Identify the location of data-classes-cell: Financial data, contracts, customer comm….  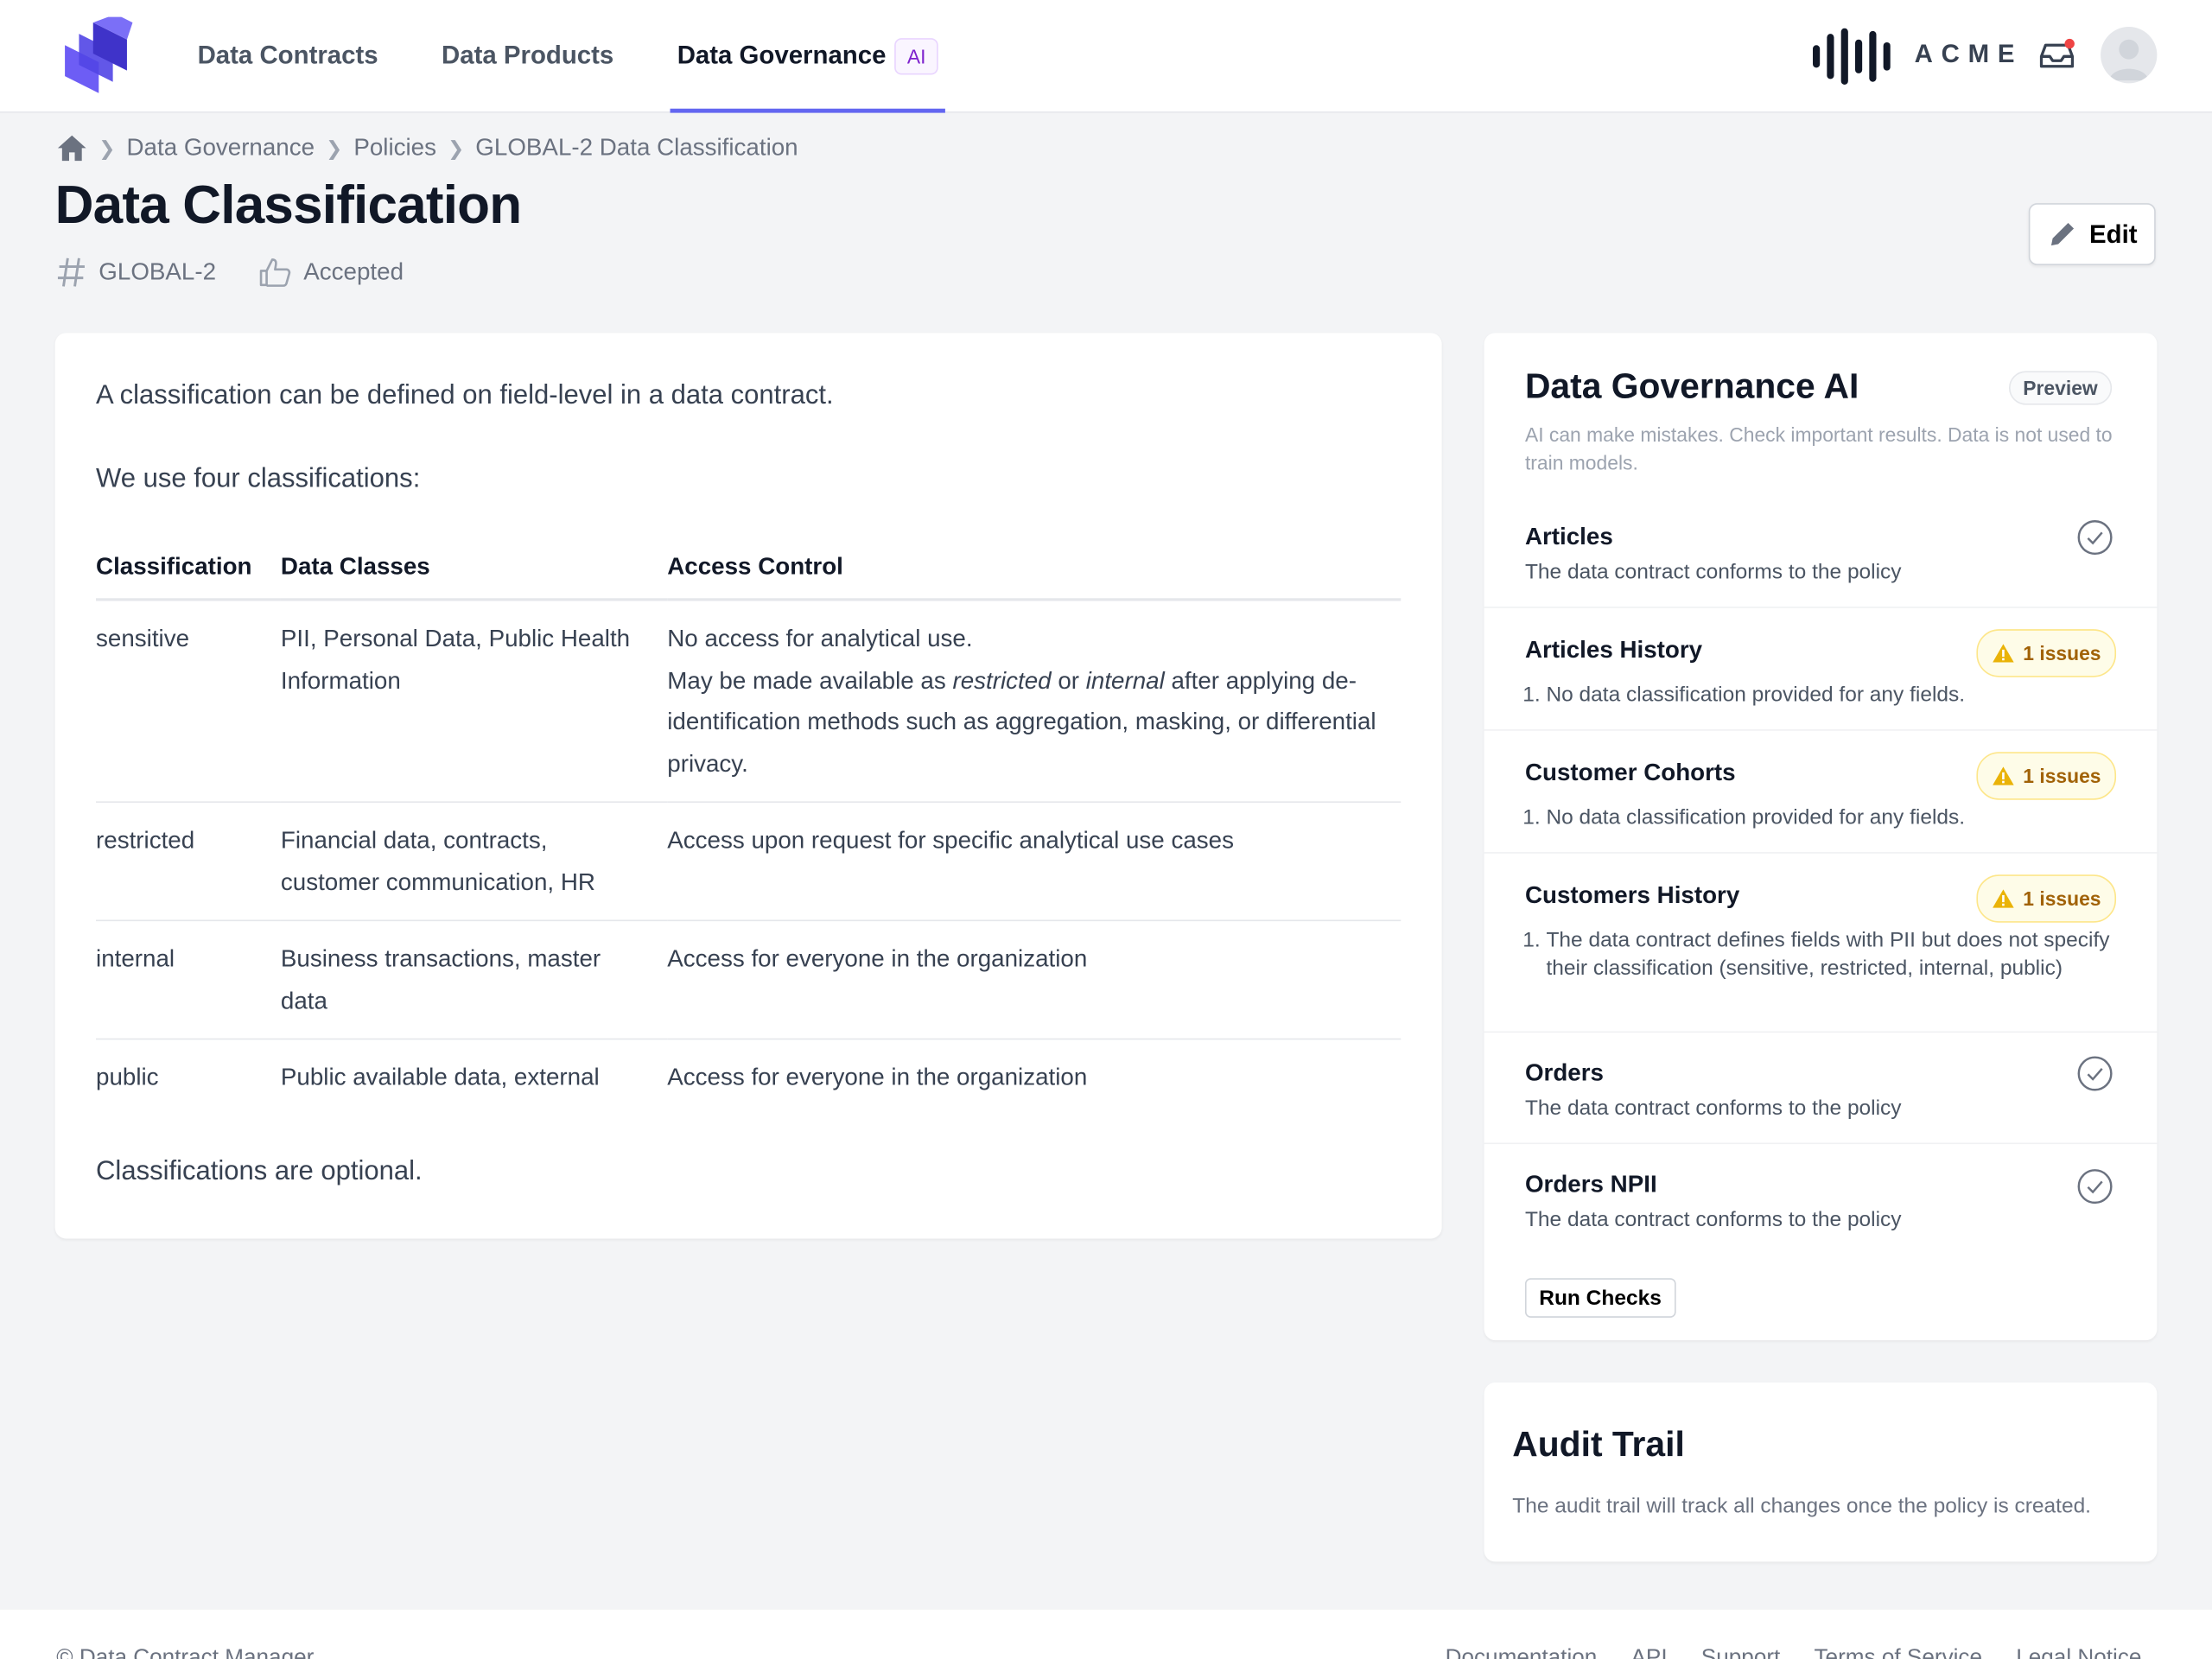
(474, 862).